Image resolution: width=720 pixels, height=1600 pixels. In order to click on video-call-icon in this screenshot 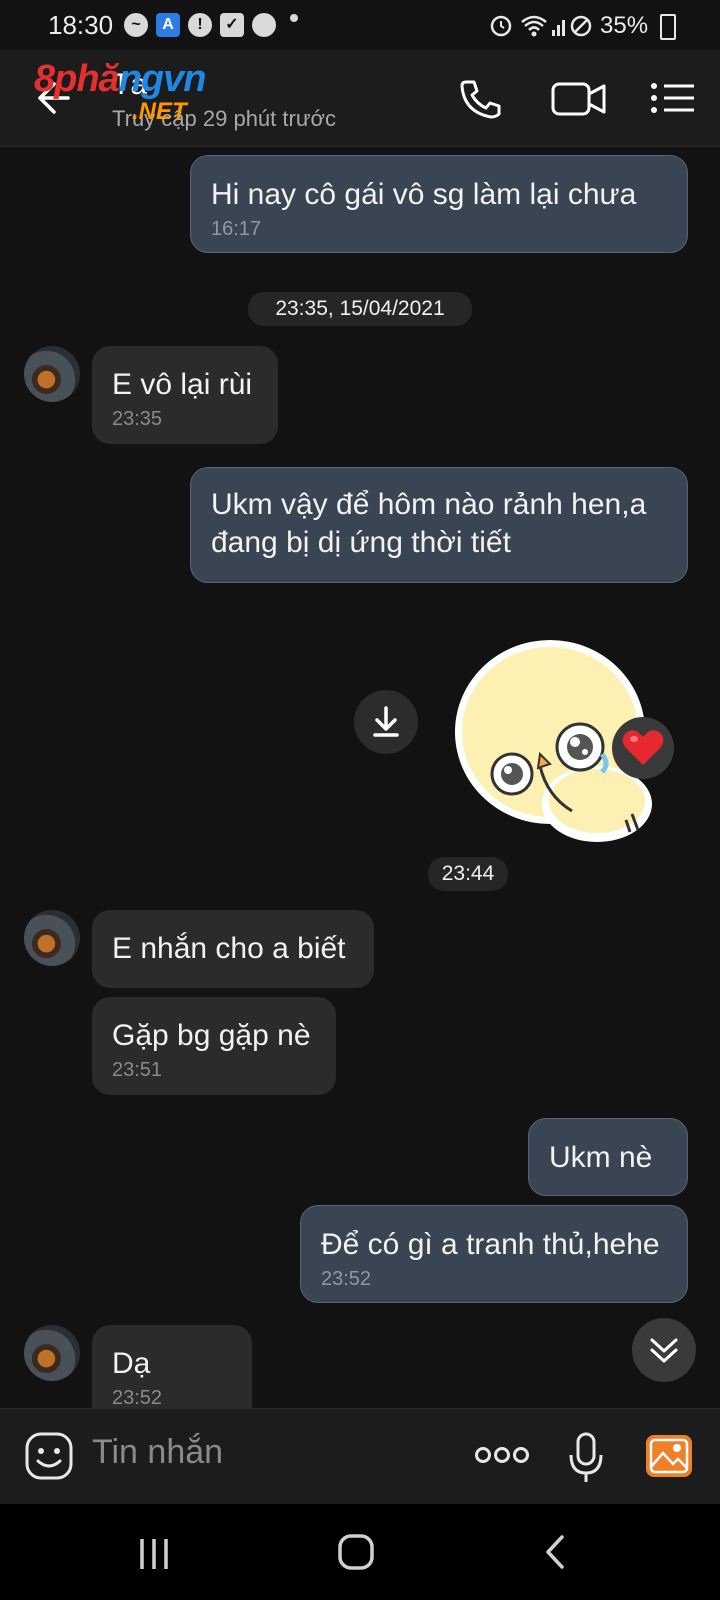, I will do `click(579, 98)`.